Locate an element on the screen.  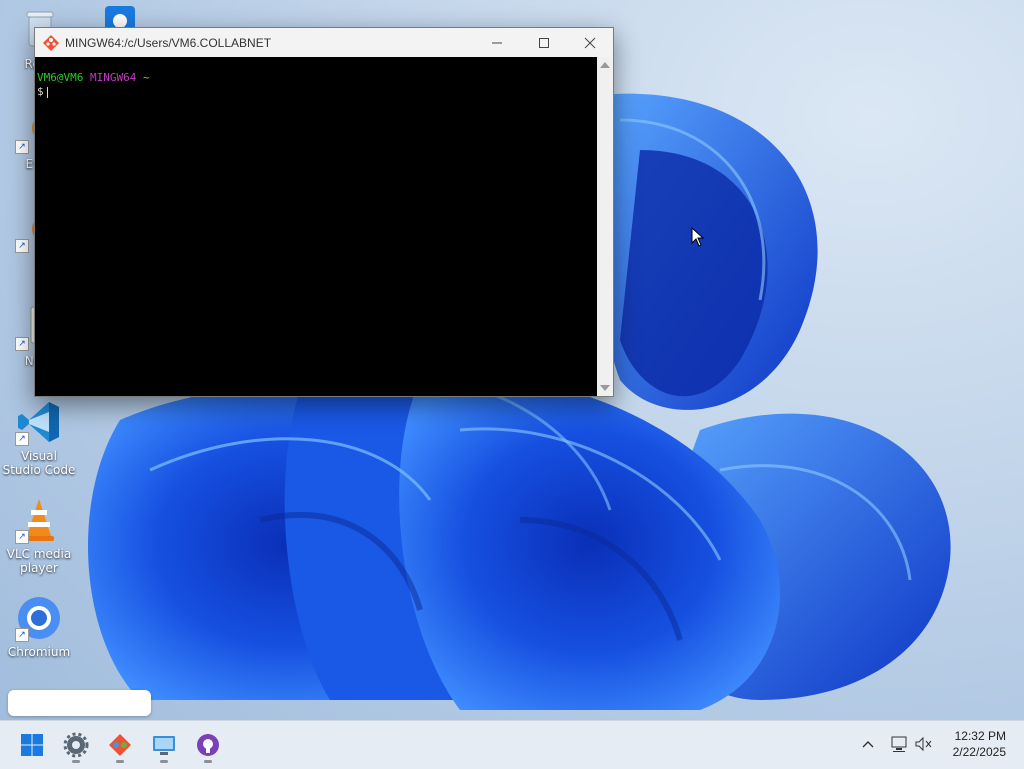
desktop-icon-vlc: ↗ VLC media player is located at coordinates (39, 535).